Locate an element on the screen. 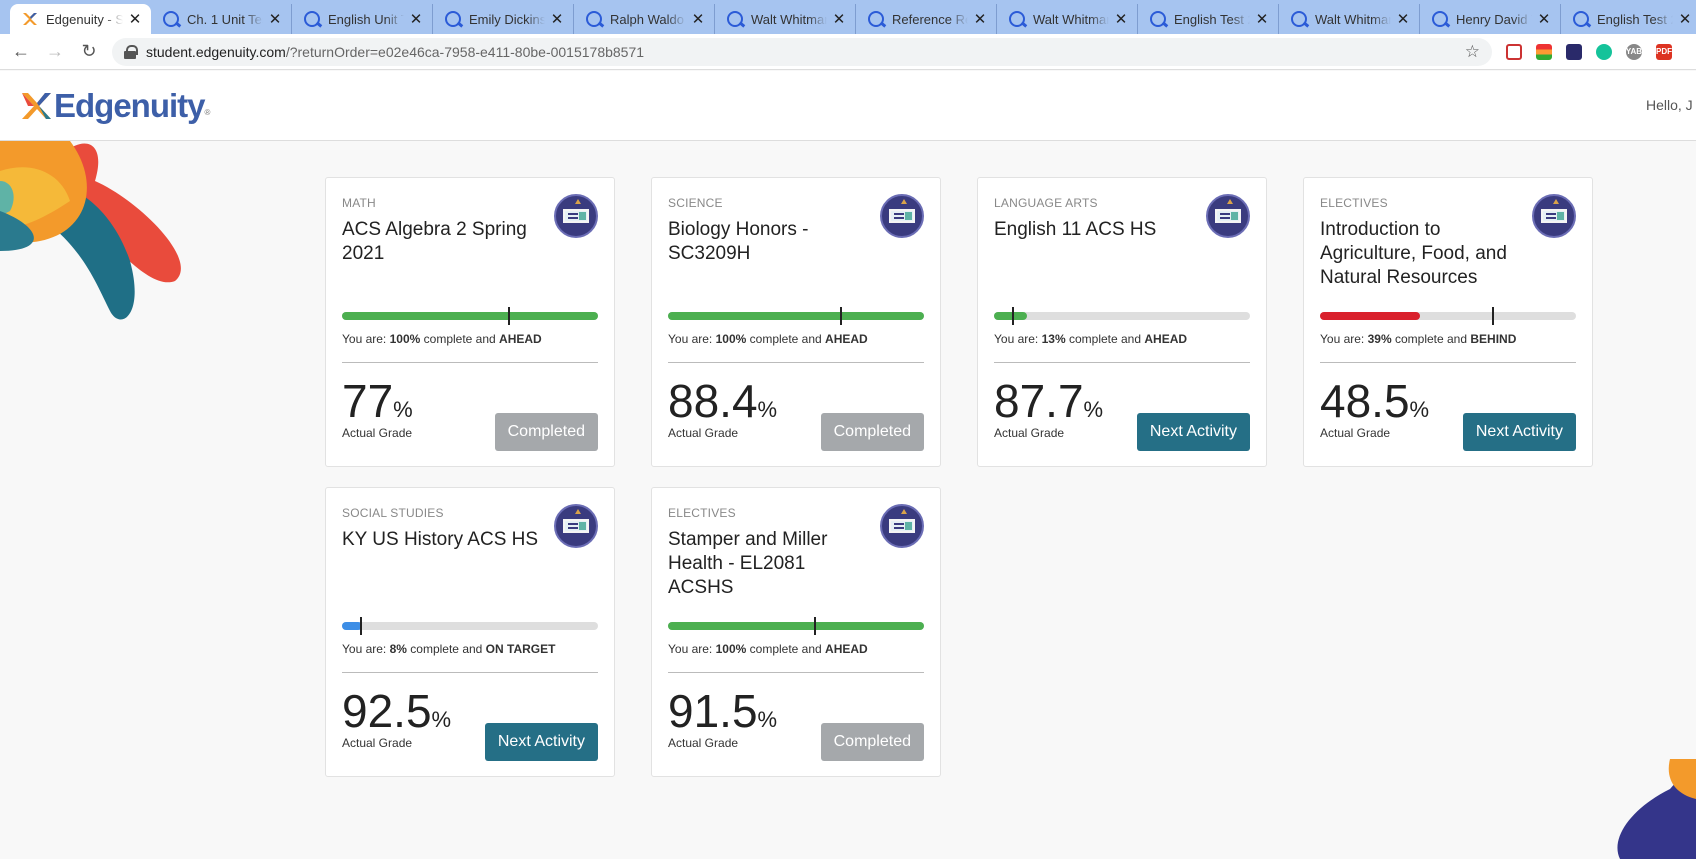 The image size is (1696, 859). course-subject: MATH is located at coordinates (359, 203).